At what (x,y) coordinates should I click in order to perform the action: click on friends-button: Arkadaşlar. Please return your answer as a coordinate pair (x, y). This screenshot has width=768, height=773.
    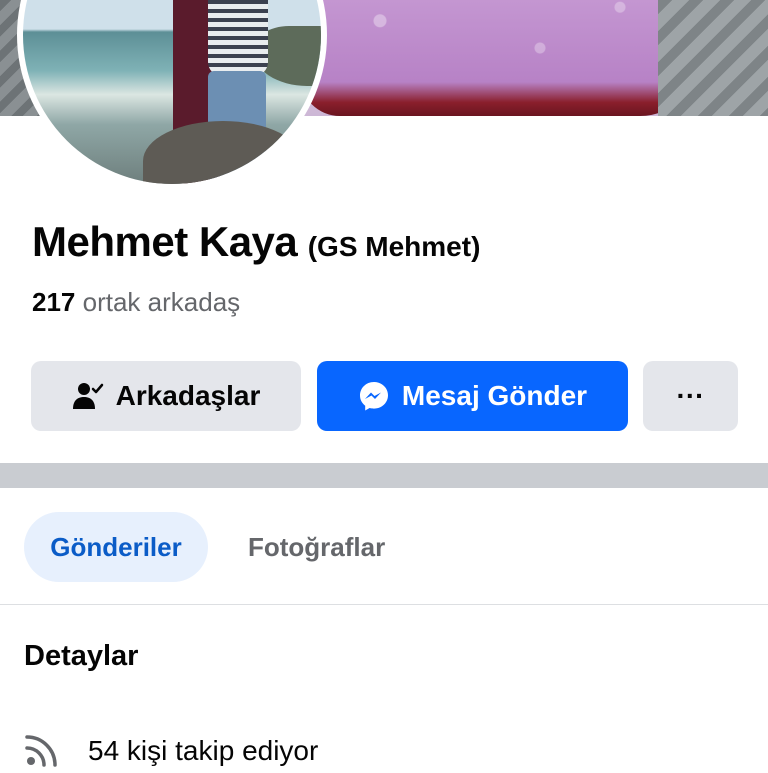
    Looking at the image, I should click on (166, 396).